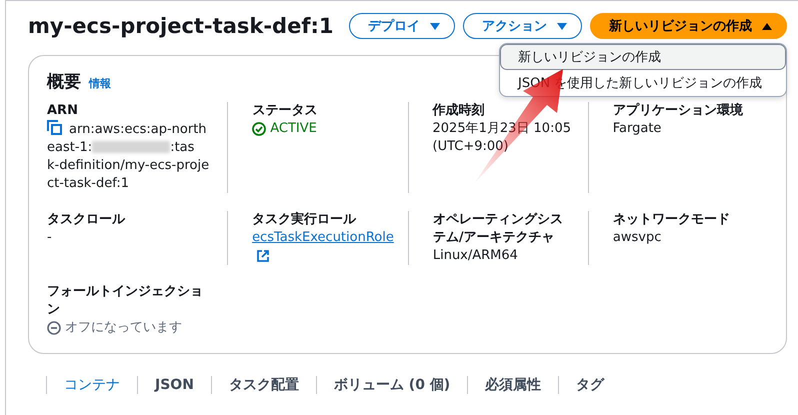  What do you see at coordinates (293, 129) in the screenshot?
I see `status-value: ACTIVE` at bounding box center [293, 129].